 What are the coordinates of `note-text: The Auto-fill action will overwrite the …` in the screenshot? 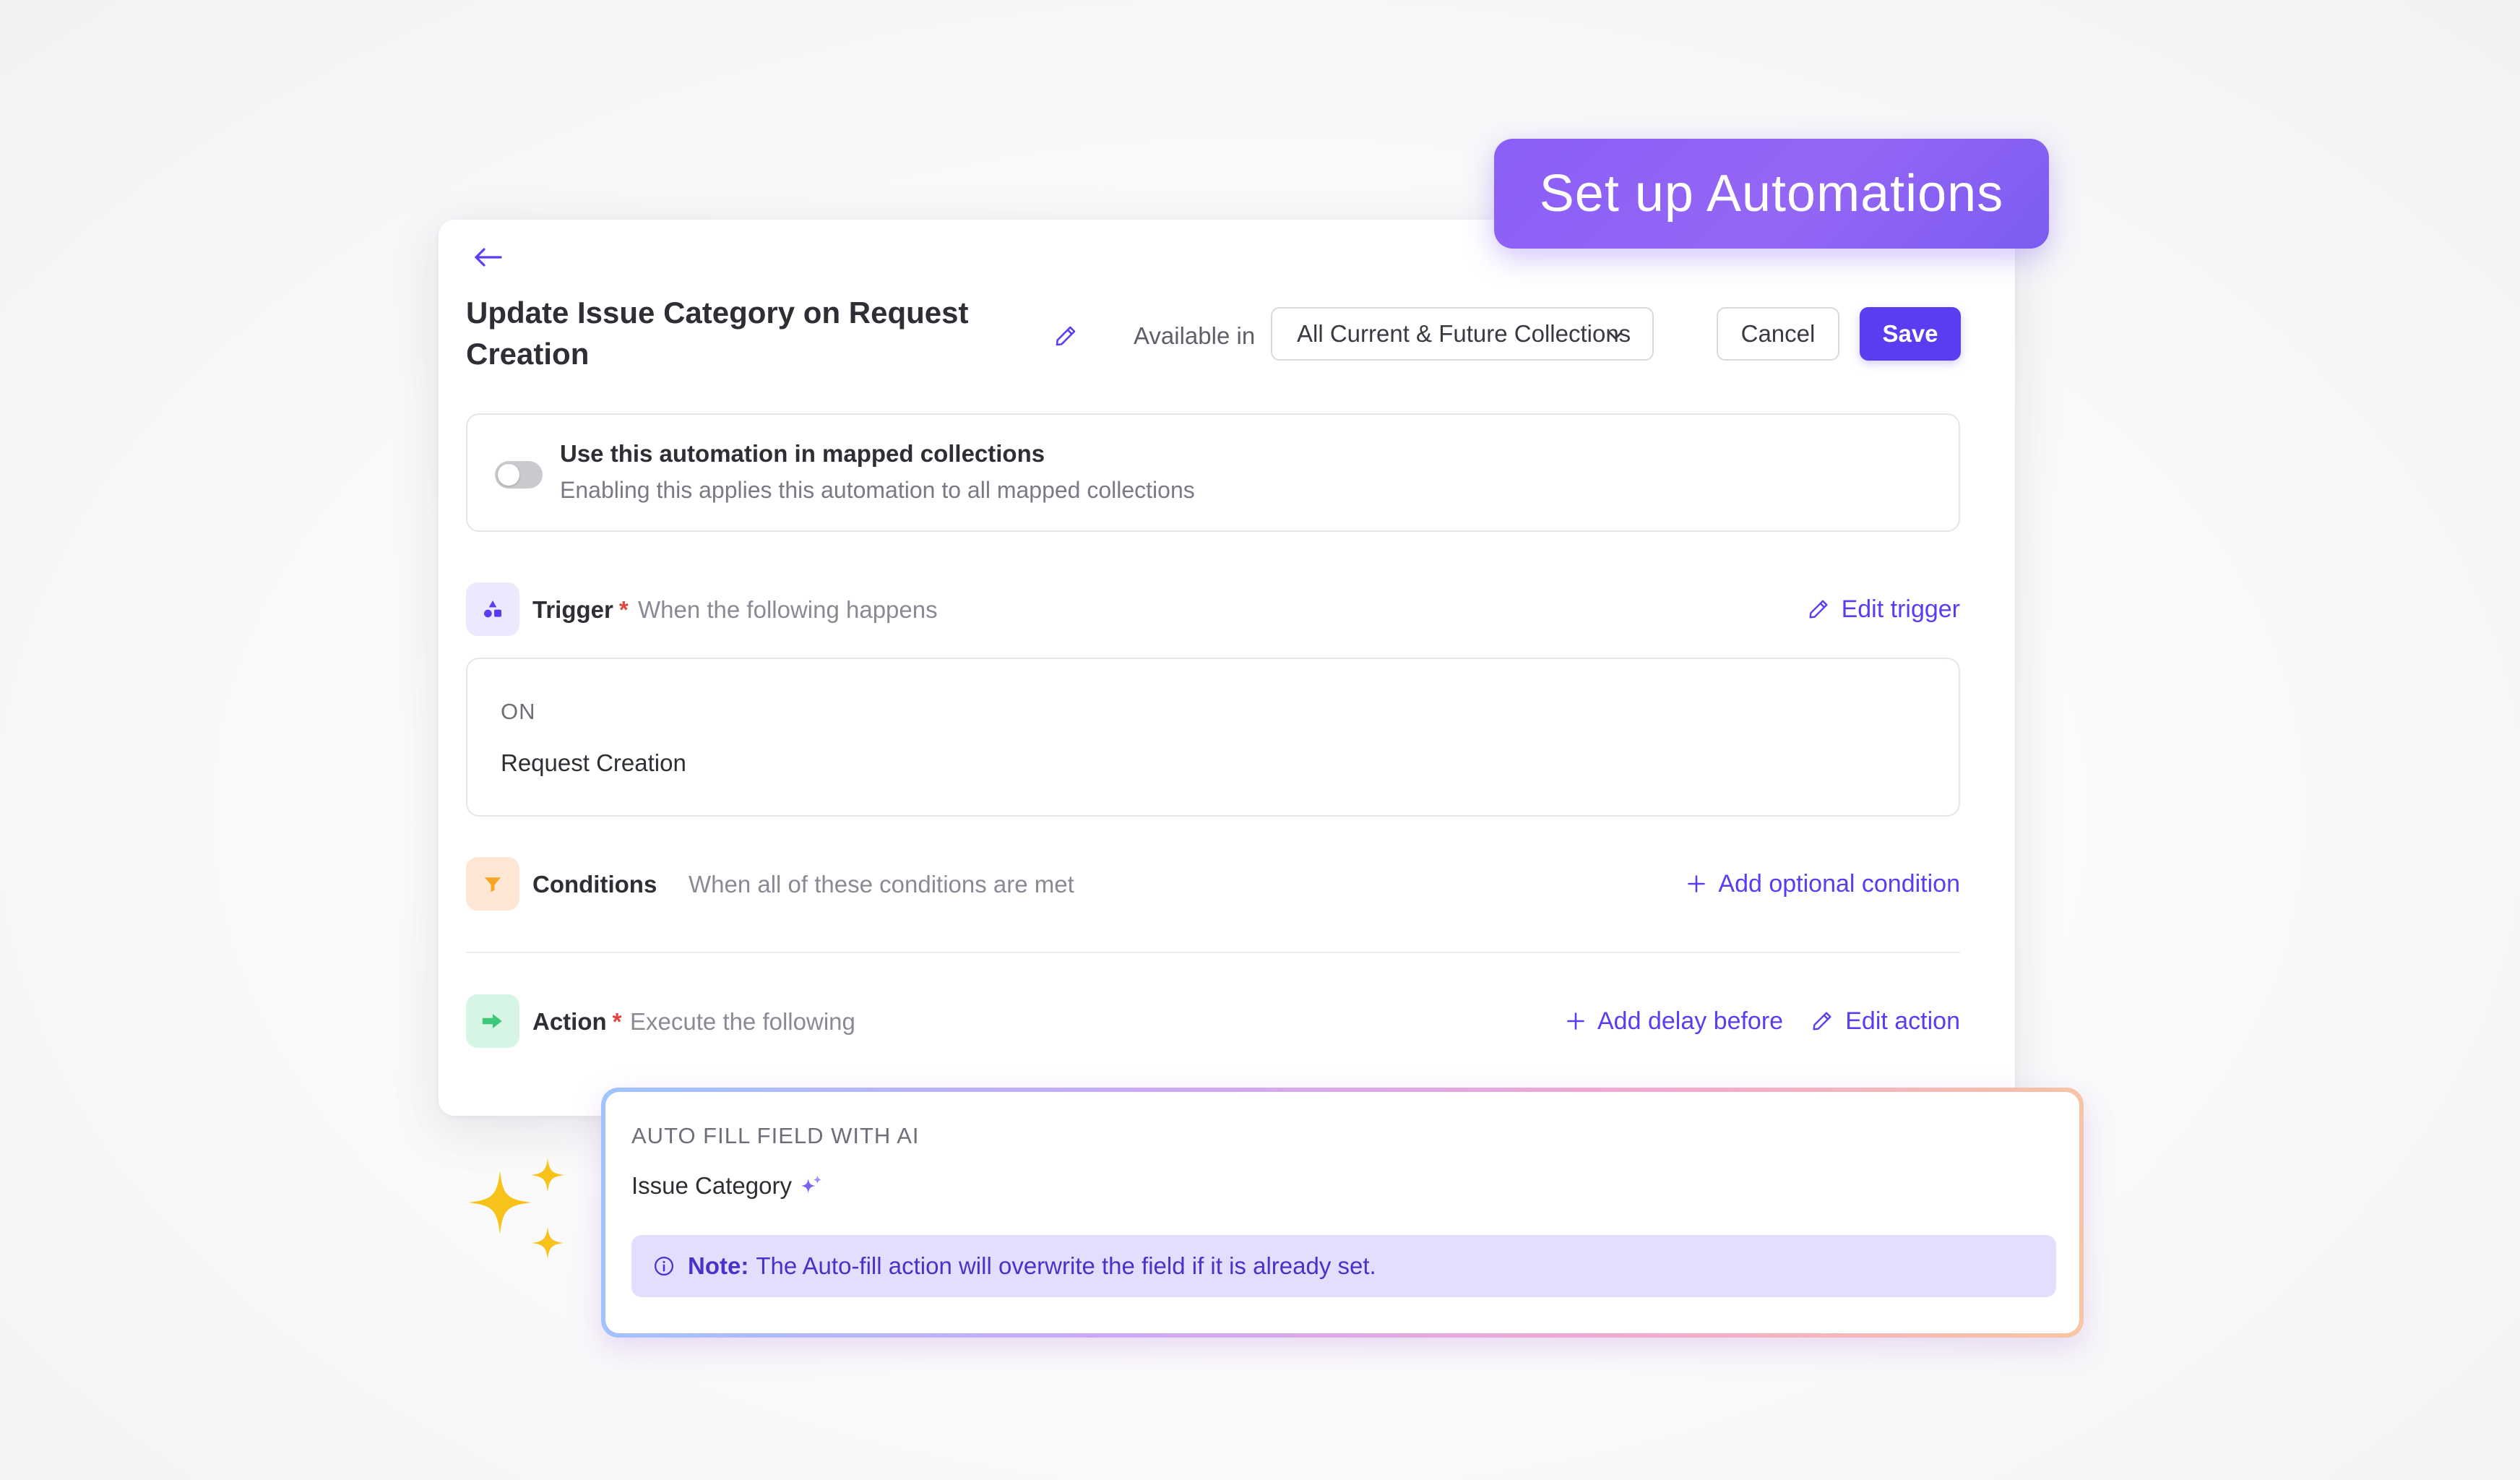 It's located at (1066, 1265).